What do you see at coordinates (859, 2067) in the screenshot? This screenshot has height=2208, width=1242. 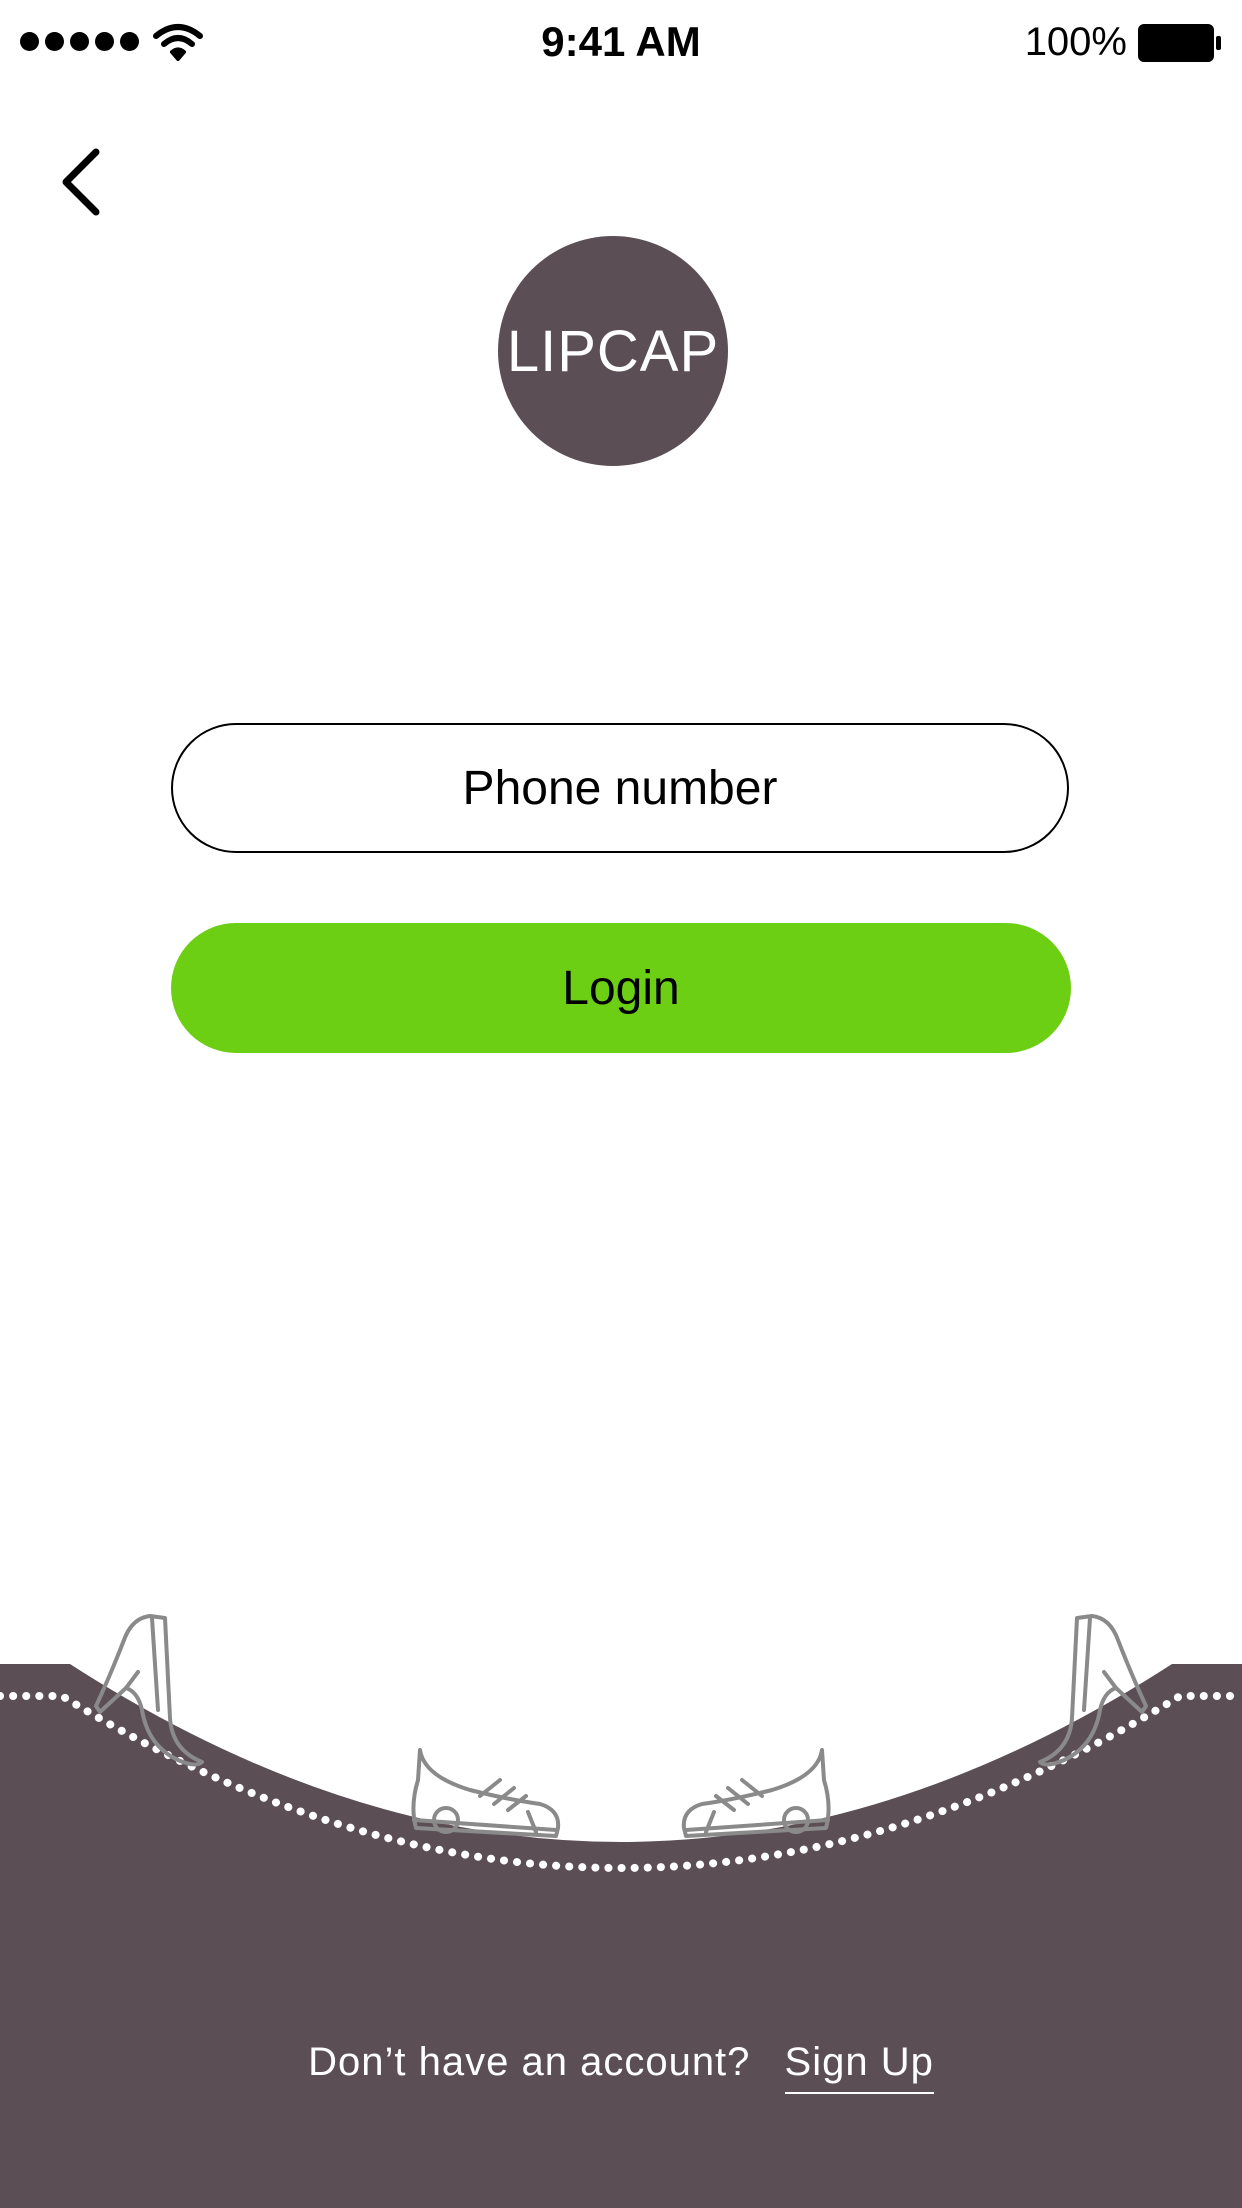 I see `signup-link: Sign Up` at bounding box center [859, 2067].